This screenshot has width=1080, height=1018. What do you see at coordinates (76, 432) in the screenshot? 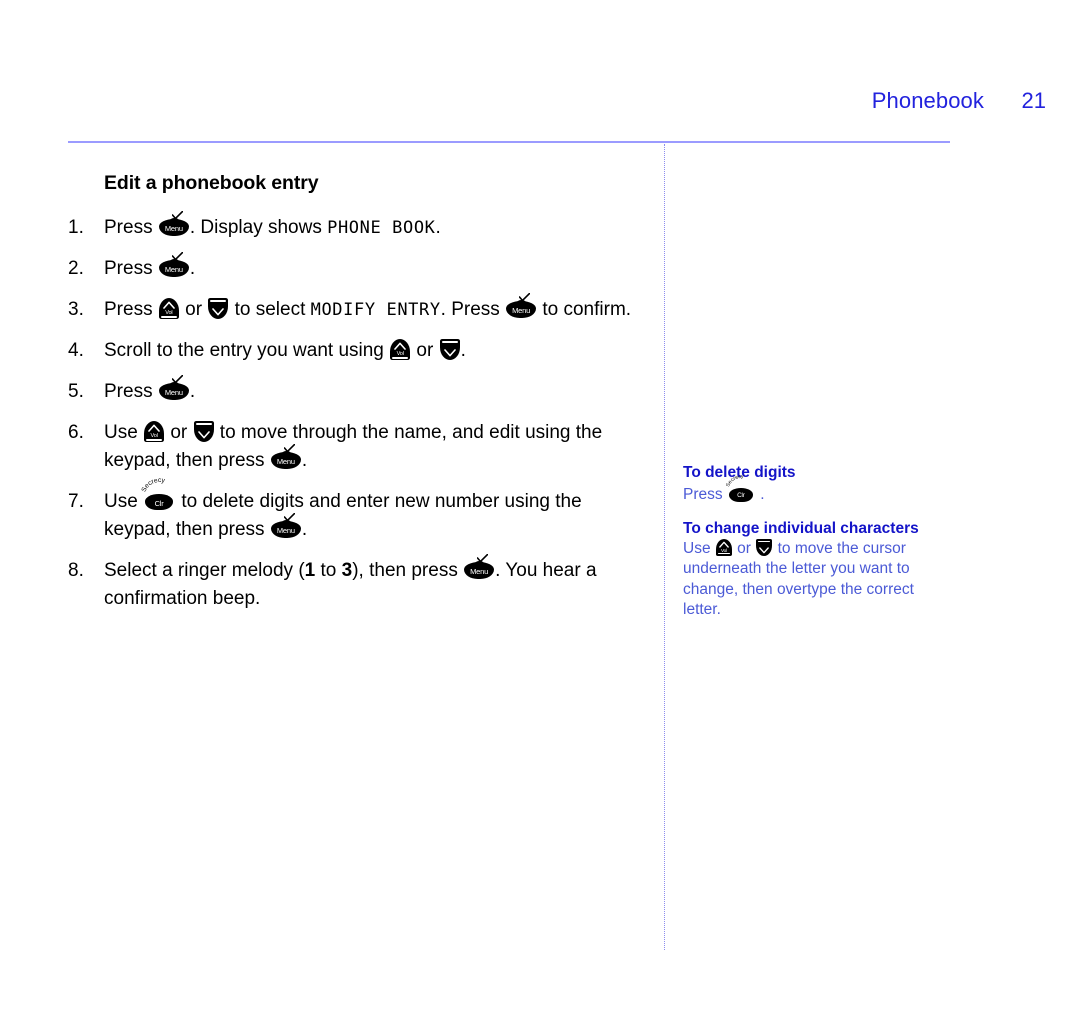
I see `step-number: 6.` at bounding box center [76, 432].